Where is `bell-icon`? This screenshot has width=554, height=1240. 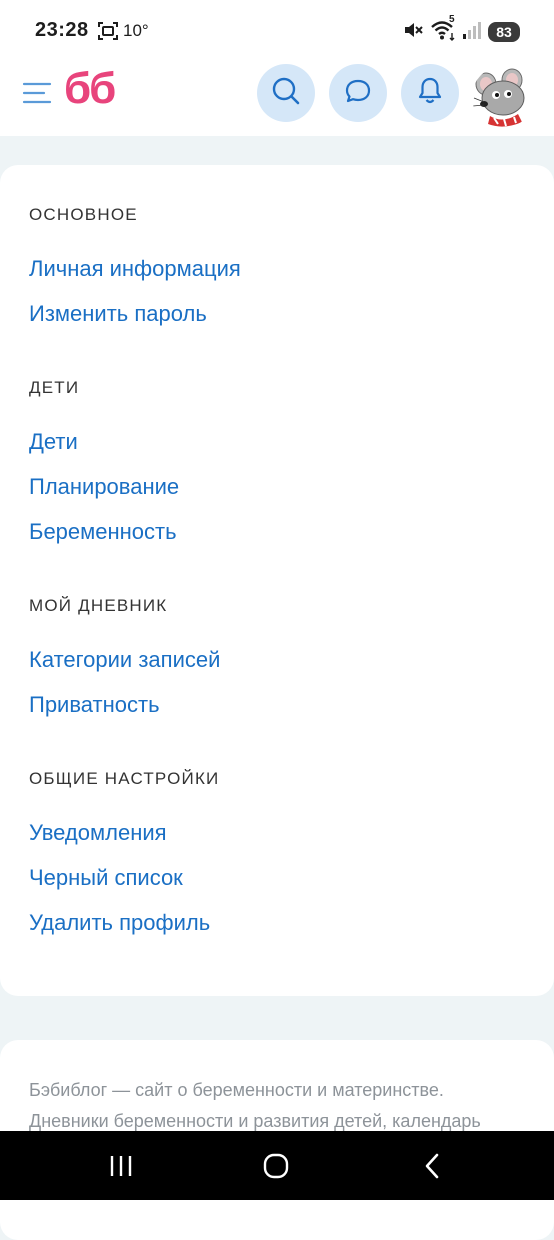 bell-icon is located at coordinates (430, 93).